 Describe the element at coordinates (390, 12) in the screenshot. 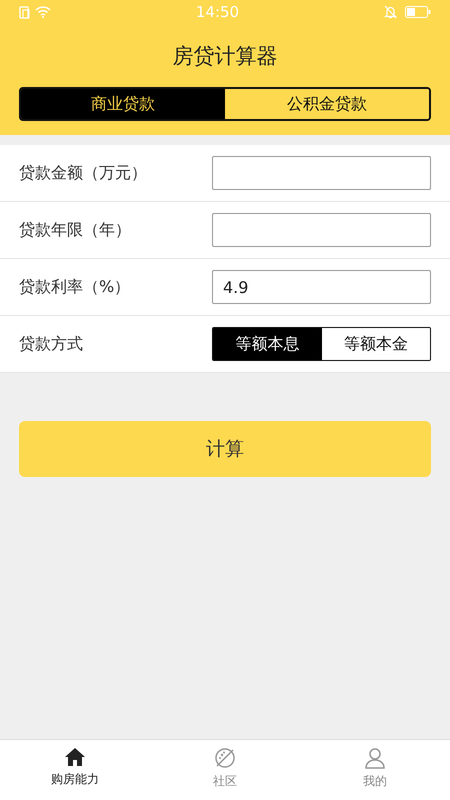

I see `bell-off-icon` at that location.